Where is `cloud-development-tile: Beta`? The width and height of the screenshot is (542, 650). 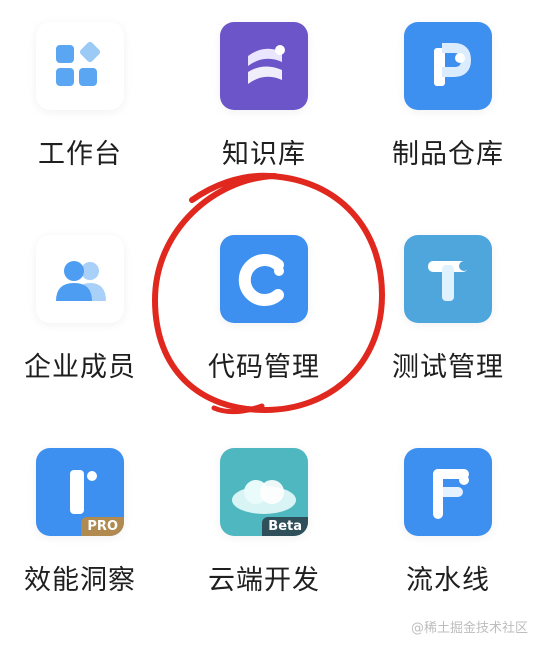 cloud-development-tile: Beta is located at coordinates (264, 492).